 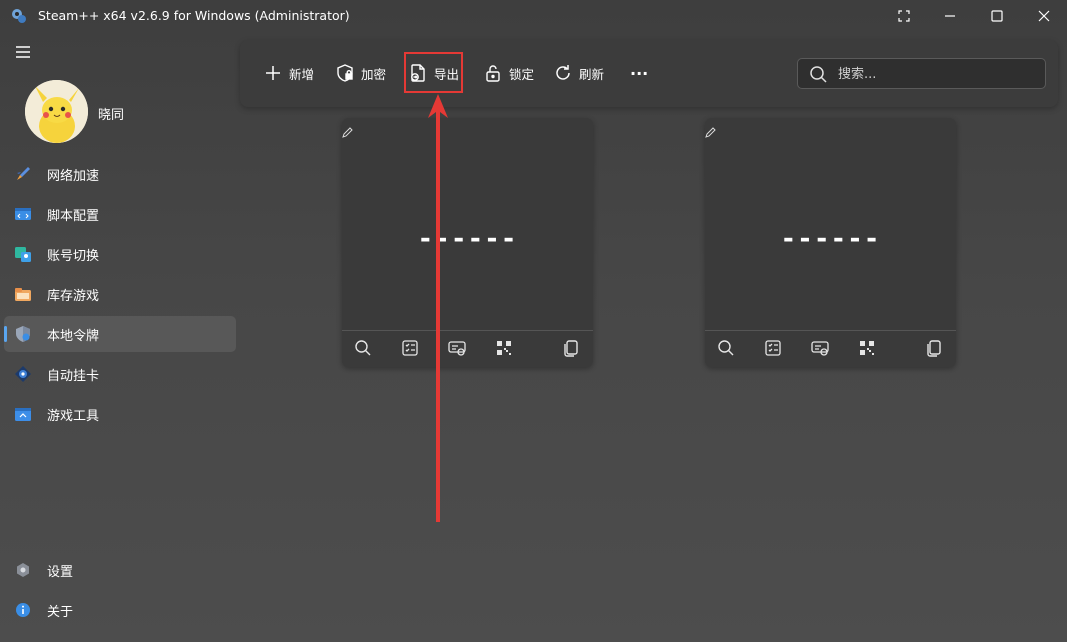 I want to click on sidebar-item-label: 网络加速, so click(x=73, y=176).